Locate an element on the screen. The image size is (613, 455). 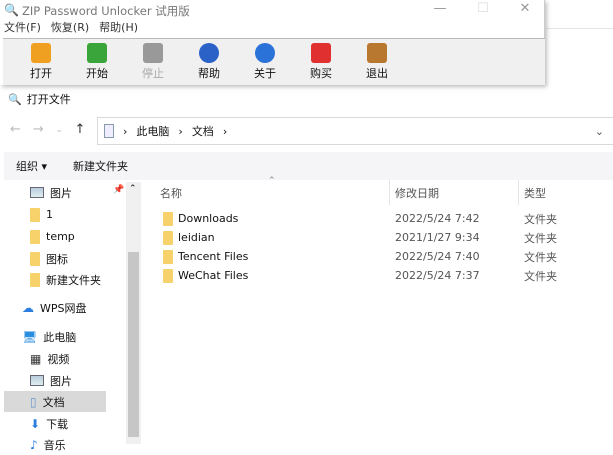
sidebar-item-label: 此电脑 is located at coordinates (60, 337).